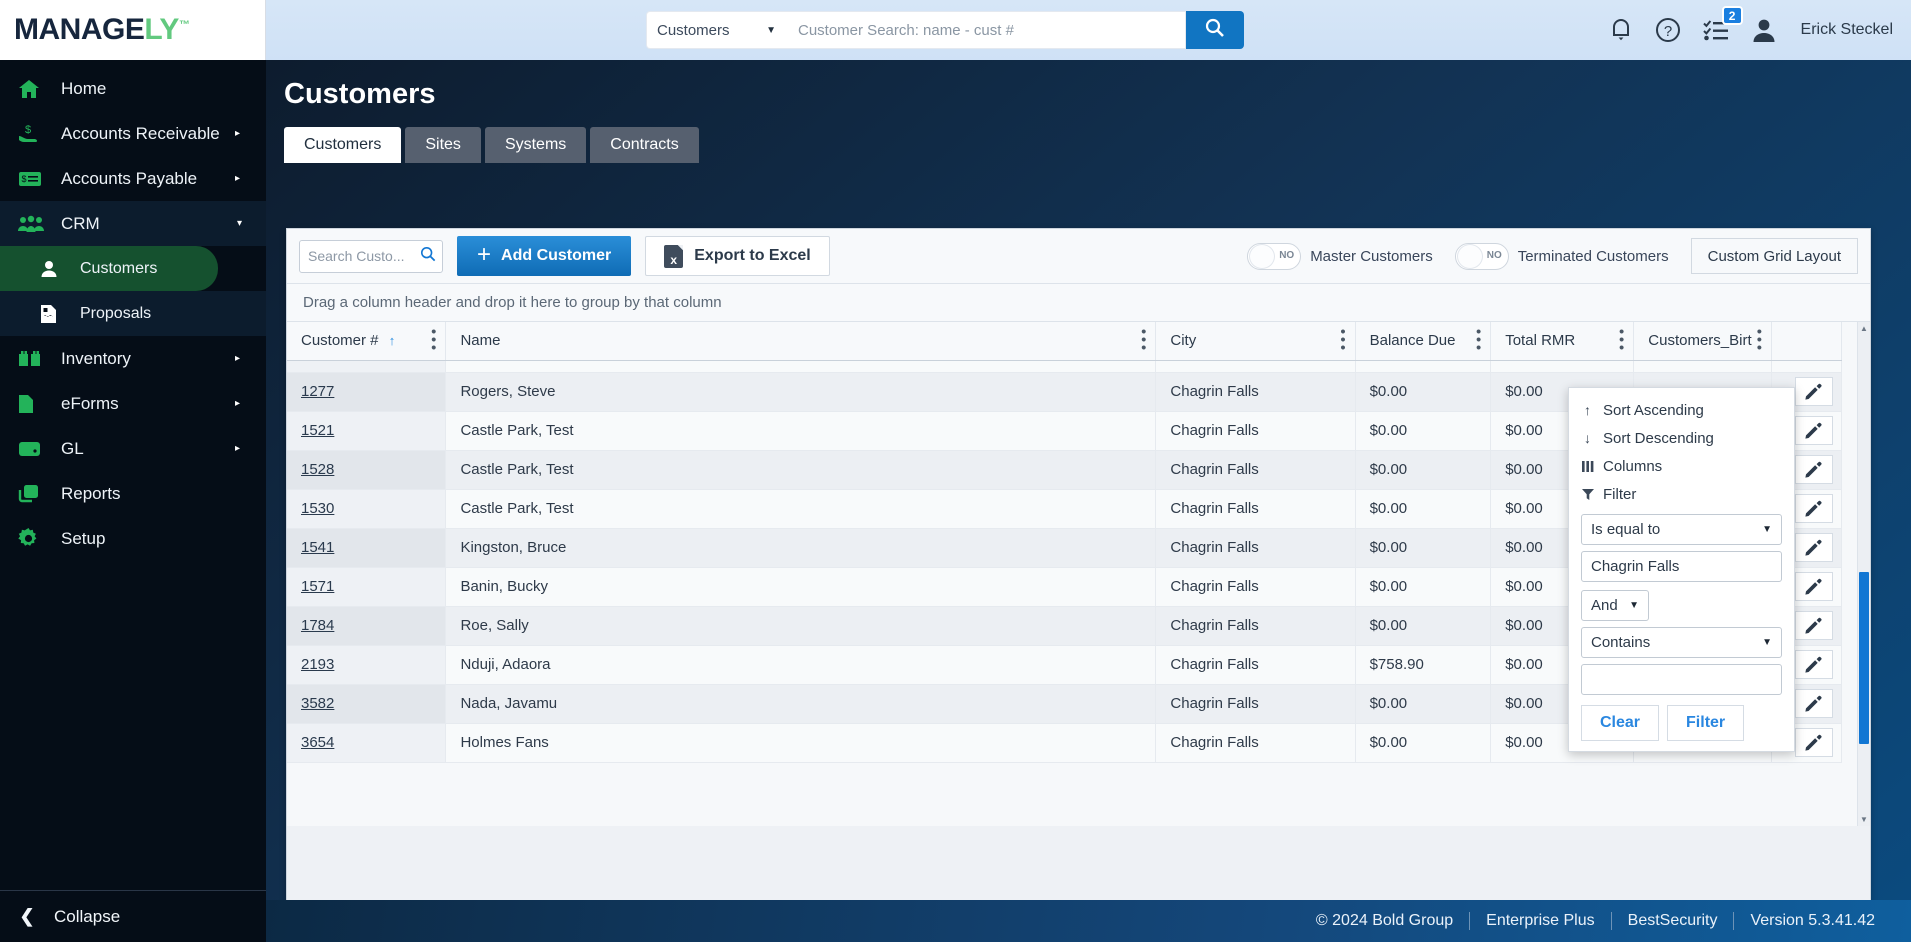 Image resolution: width=1911 pixels, height=942 pixels. Describe the element at coordinates (133, 313) in the screenshot. I see `sidebar-item-proposals: Proposals` at that location.